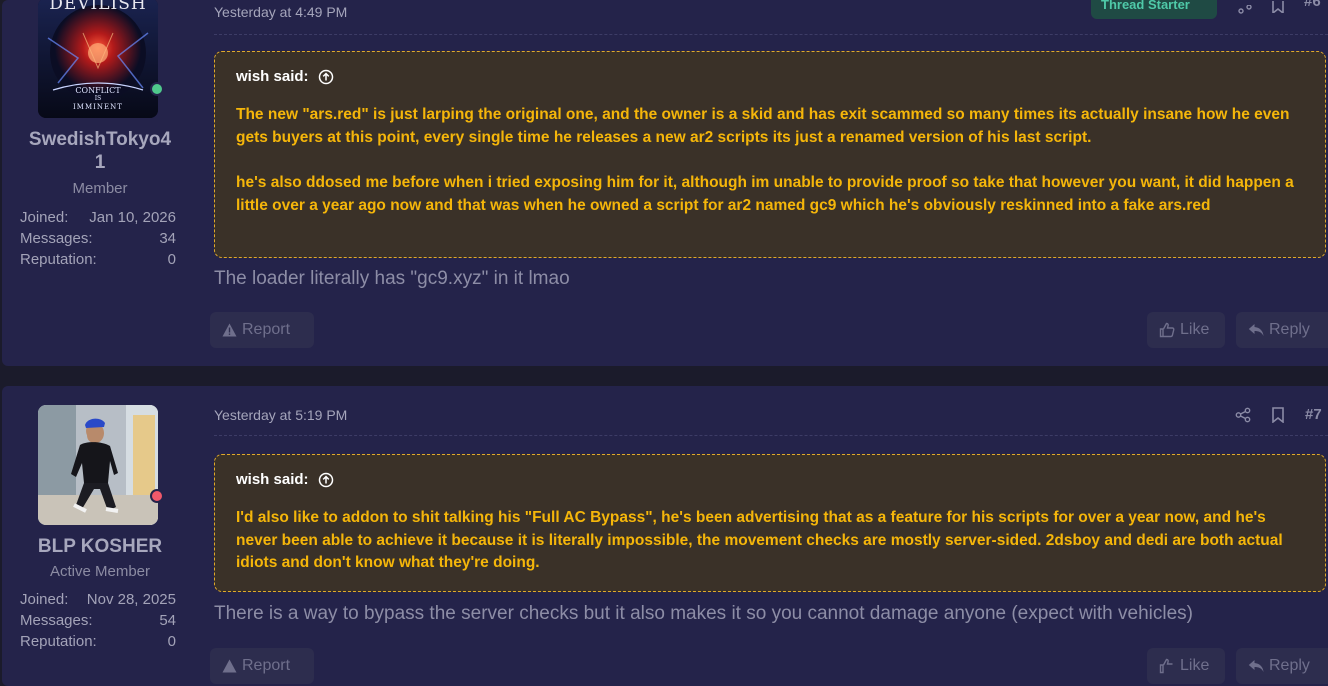 The image size is (1328, 686). Describe the element at coordinates (167, 620) in the screenshot. I see `stat-value: 54` at that location.